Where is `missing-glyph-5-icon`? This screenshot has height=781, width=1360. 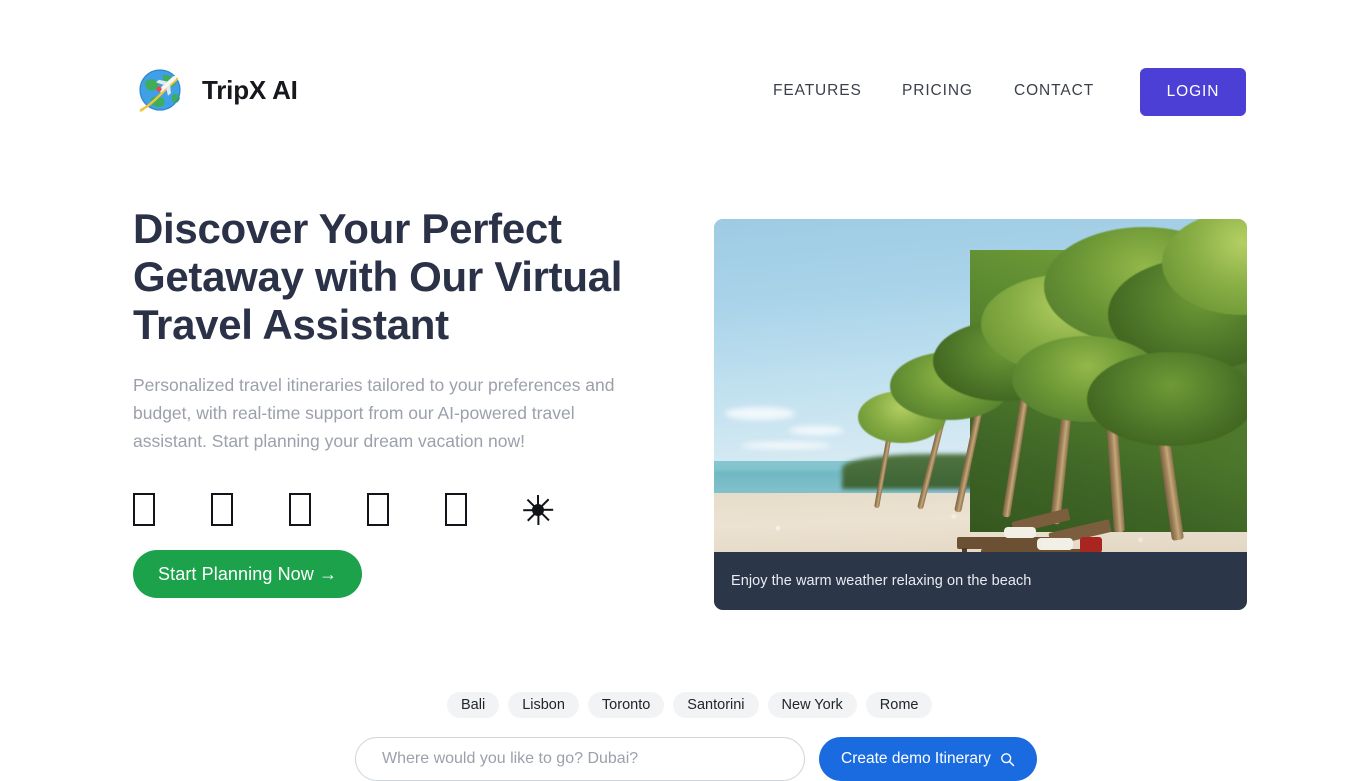
missing-glyph-5-icon is located at coordinates (456, 509).